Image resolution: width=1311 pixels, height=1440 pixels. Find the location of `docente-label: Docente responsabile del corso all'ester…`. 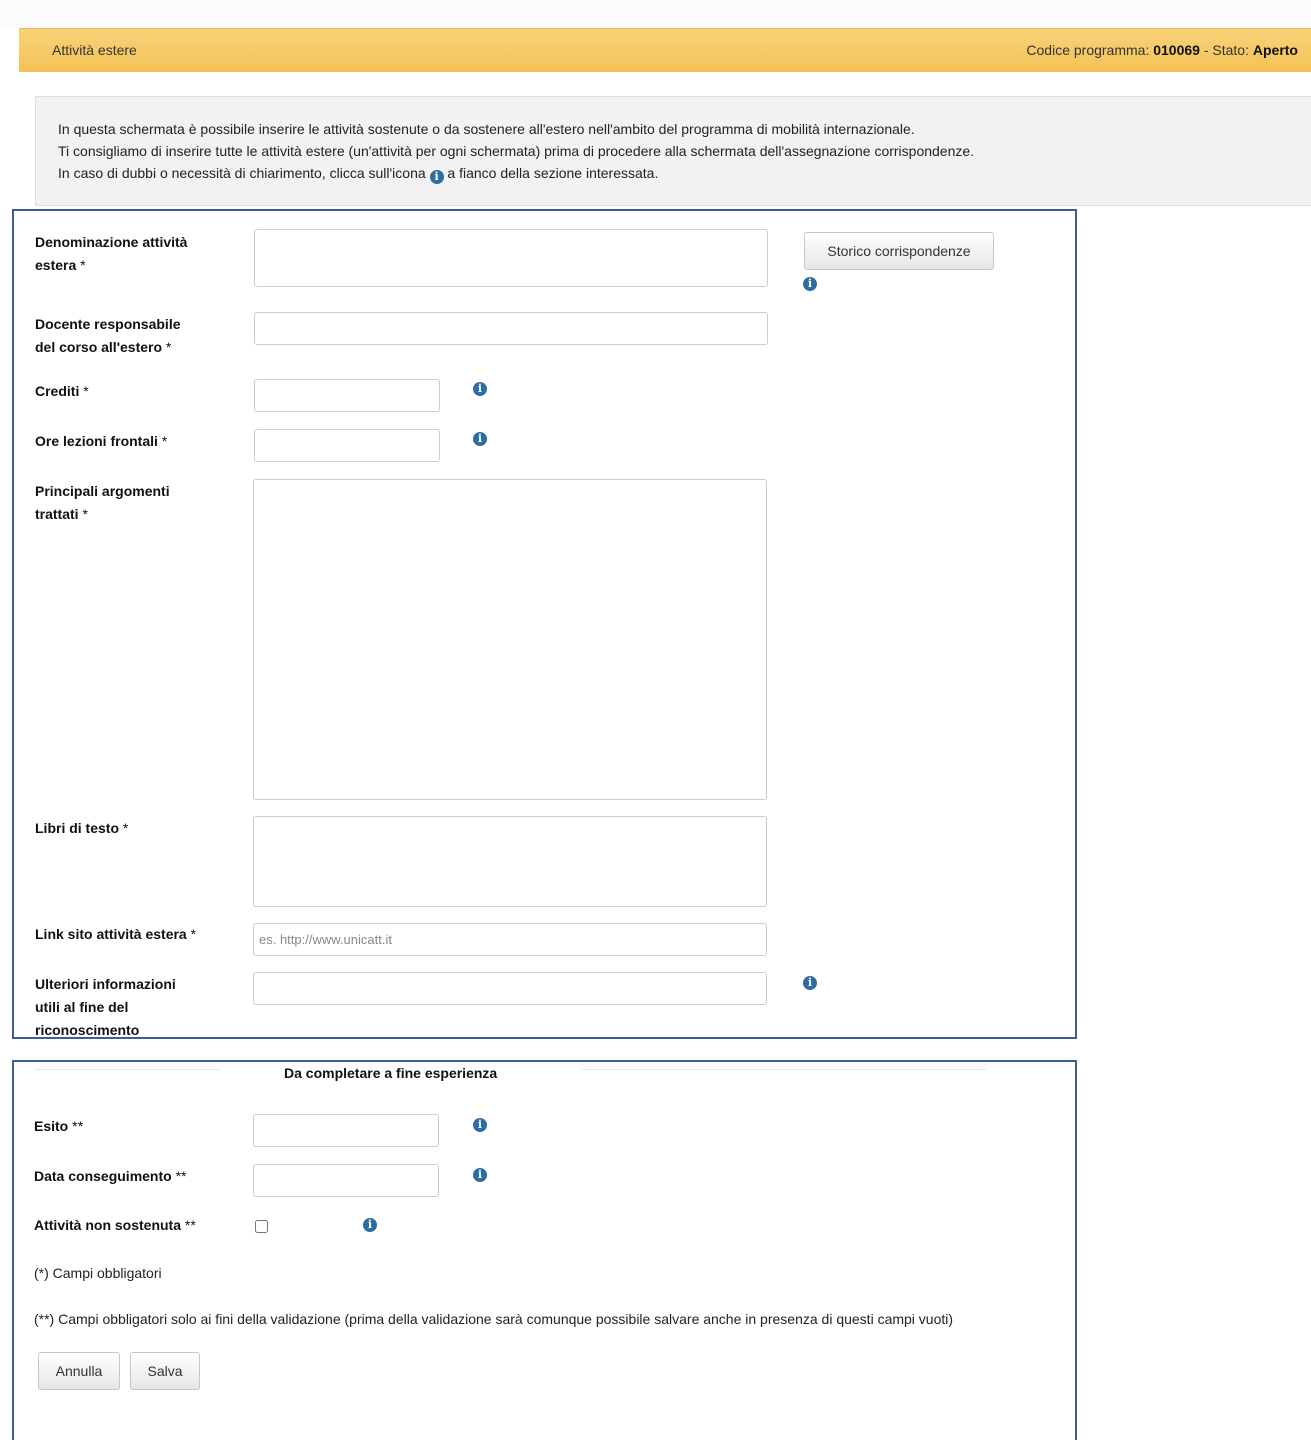

docente-label: Docente responsabile del corso all'ester… is located at coordinates (108, 335).